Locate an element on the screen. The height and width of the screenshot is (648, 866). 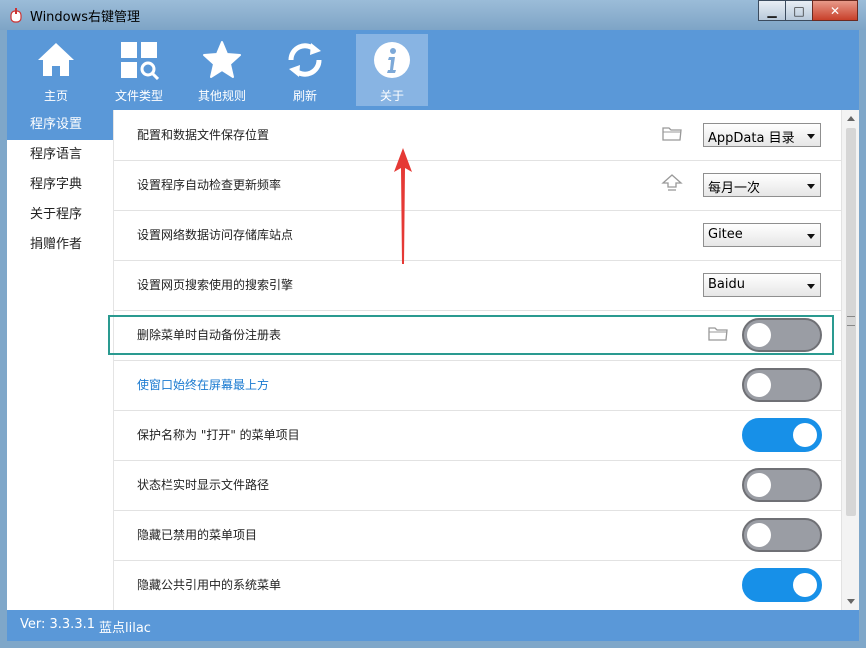
setting-row-repo-site: 设置网络数据访问存储库站点 Gitee is located at coordinates (478, 235).